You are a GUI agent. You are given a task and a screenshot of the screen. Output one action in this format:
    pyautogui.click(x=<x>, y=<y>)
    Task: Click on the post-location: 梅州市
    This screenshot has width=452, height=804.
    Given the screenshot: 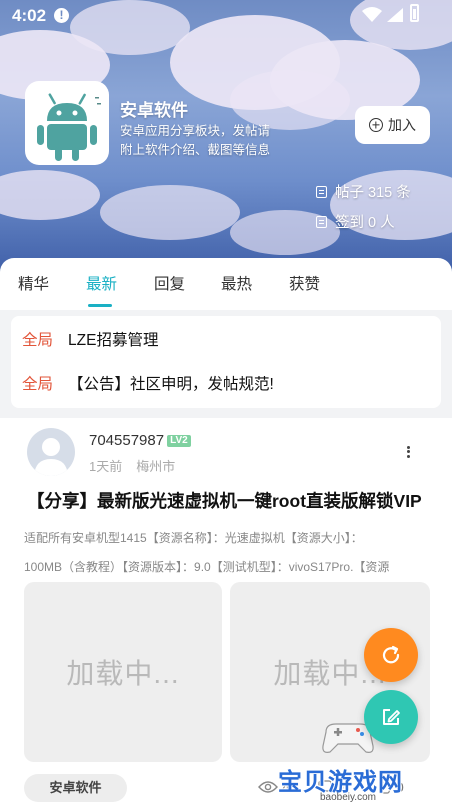 What is the action you would take?
    pyautogui.click(x=156, y=466)
    